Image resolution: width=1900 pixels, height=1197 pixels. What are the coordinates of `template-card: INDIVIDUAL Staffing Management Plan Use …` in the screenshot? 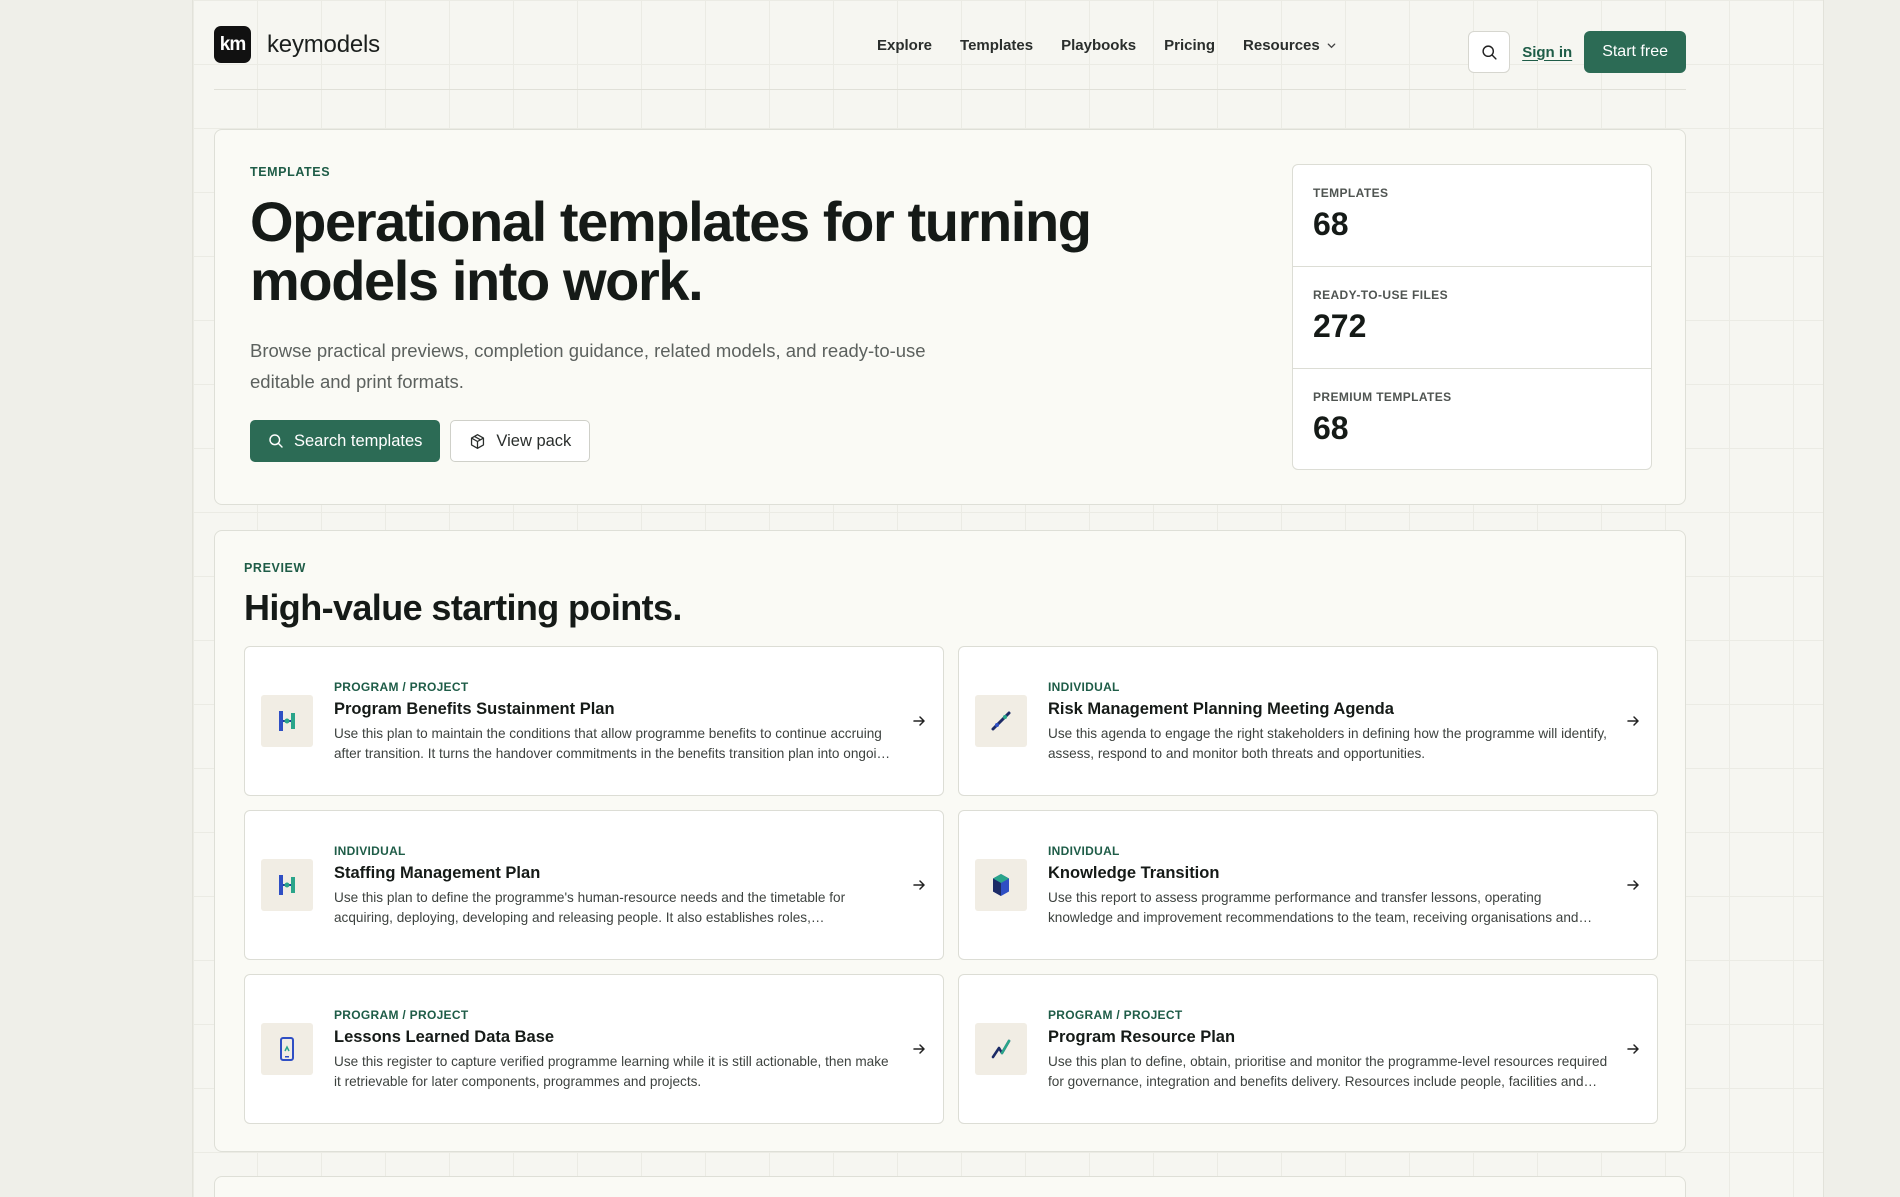 It's located at (594, 885).